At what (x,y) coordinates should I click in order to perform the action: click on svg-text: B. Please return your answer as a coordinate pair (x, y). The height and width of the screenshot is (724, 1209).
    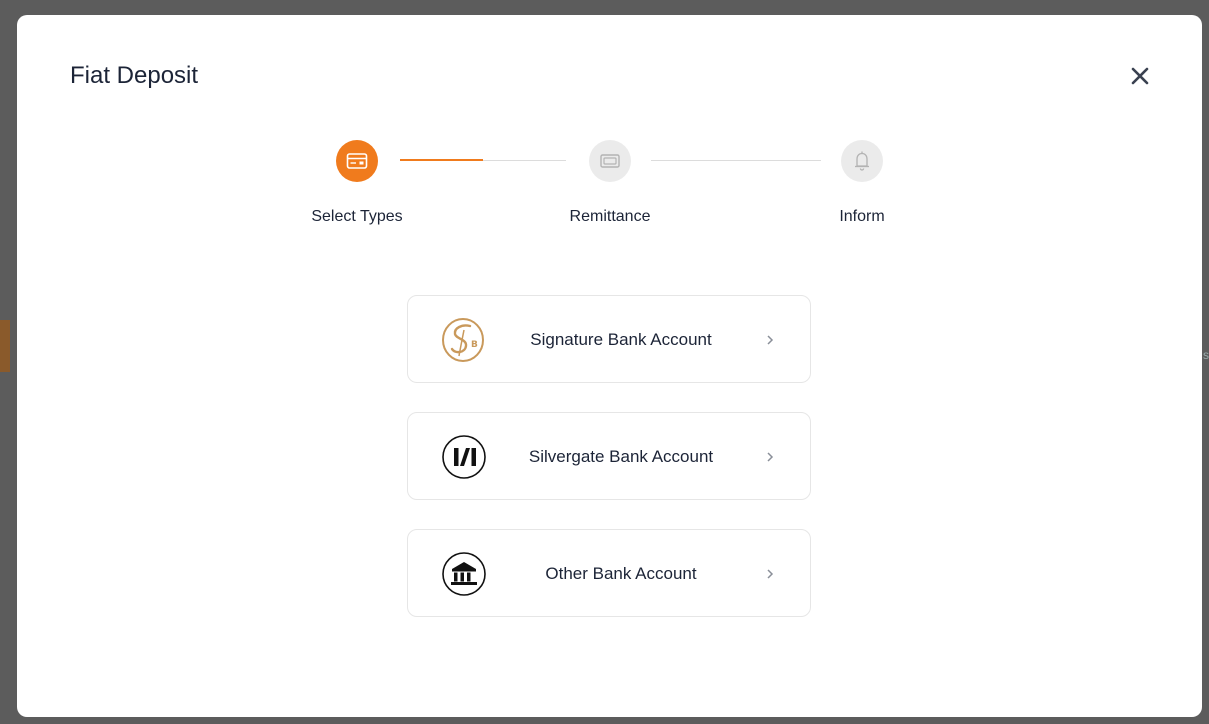
    Looking at the image, I should click on (474, 345).